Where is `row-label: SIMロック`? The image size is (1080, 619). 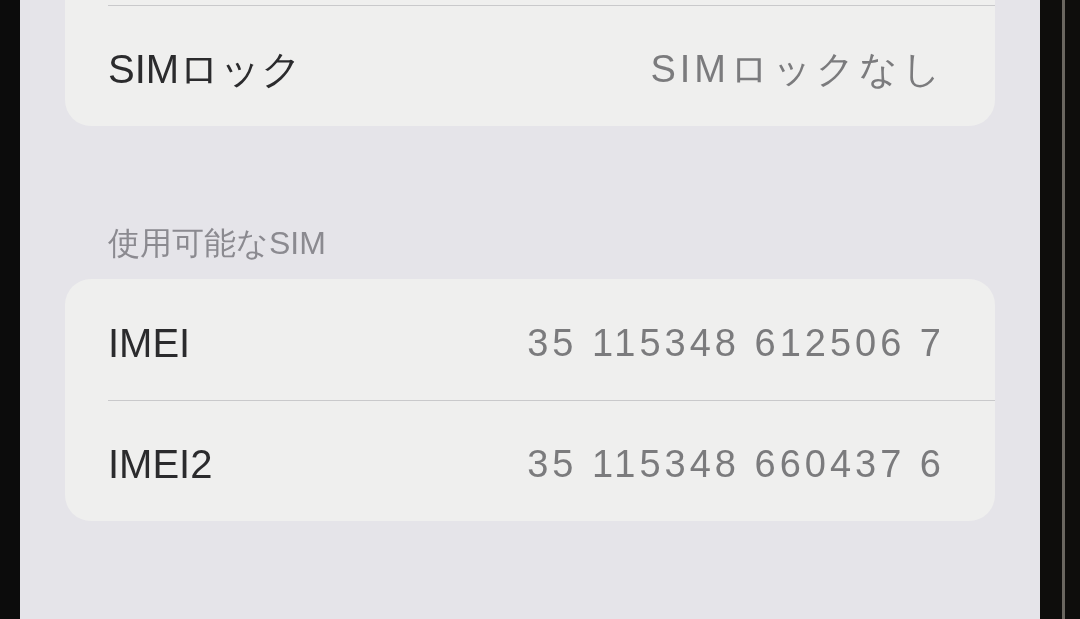 row-label: SIMロック is located at coordinates (205, 69).